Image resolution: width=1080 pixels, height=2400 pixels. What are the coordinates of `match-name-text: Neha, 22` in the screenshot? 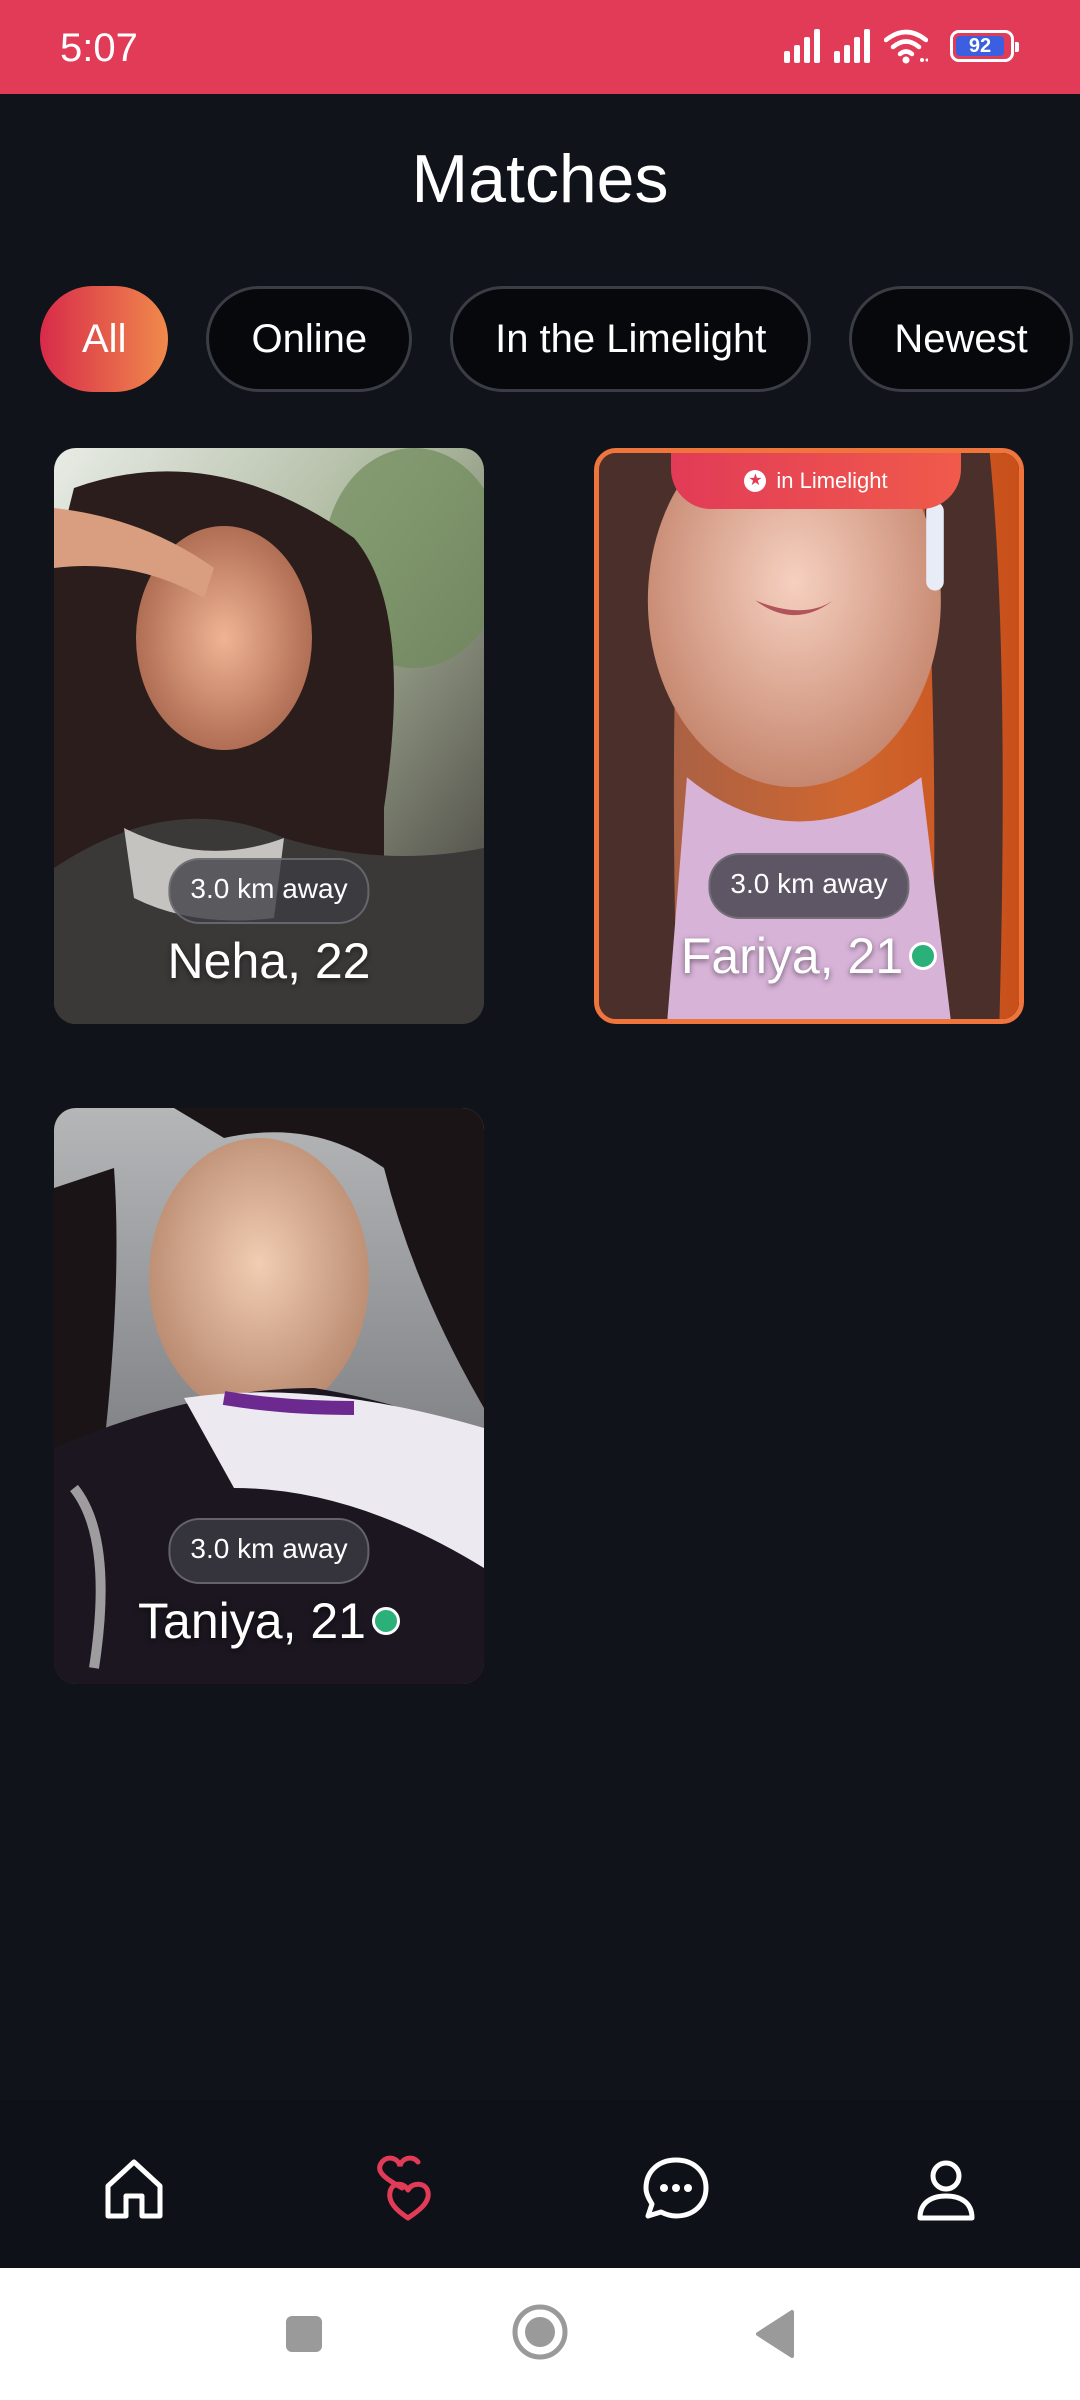 It's located at (269, 961).